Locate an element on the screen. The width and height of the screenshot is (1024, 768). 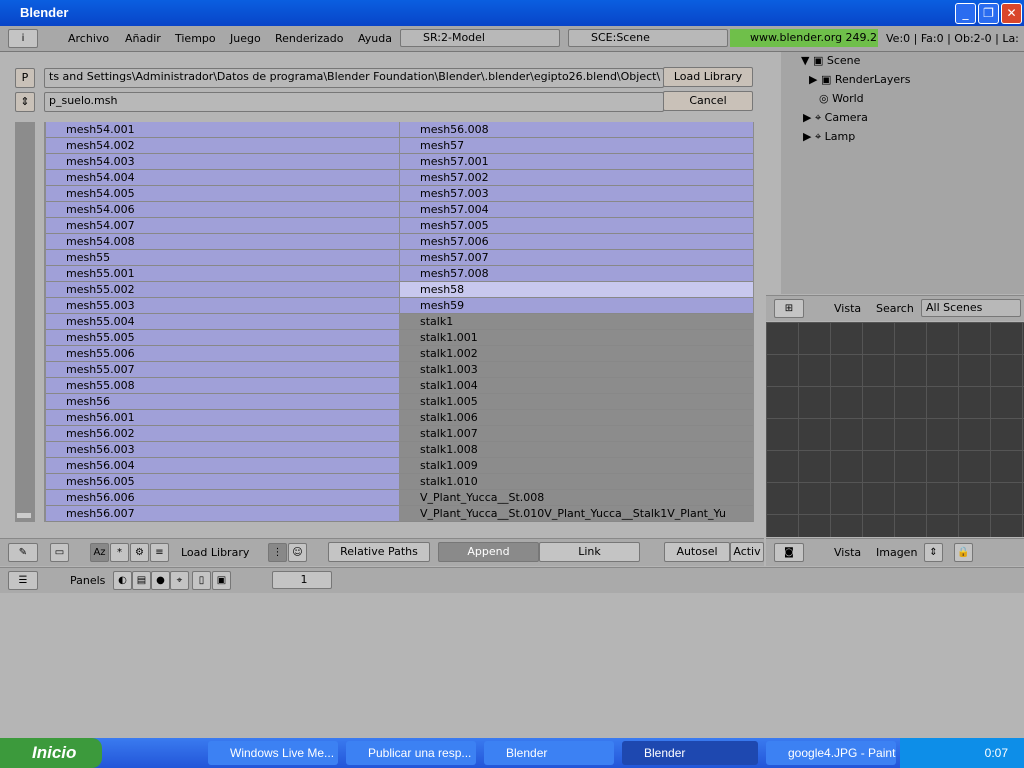
file-list-item: mesh57.008 is located at coordinates (576, 274).